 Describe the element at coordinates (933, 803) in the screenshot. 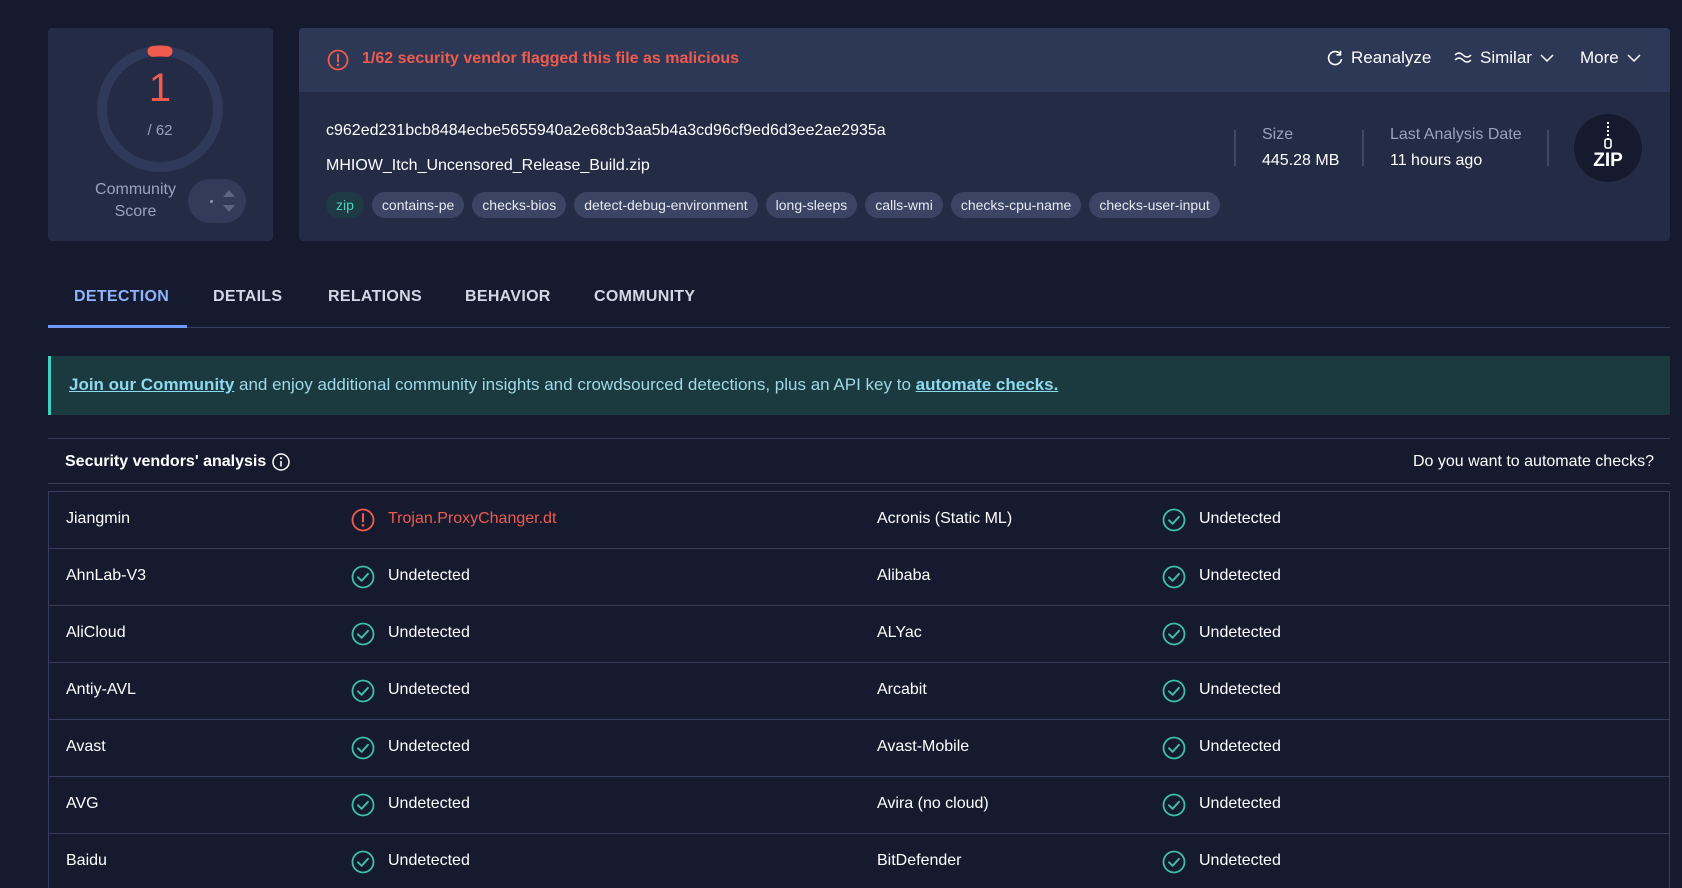

I see `vendor-name: Avira (no cloud)` at that location.